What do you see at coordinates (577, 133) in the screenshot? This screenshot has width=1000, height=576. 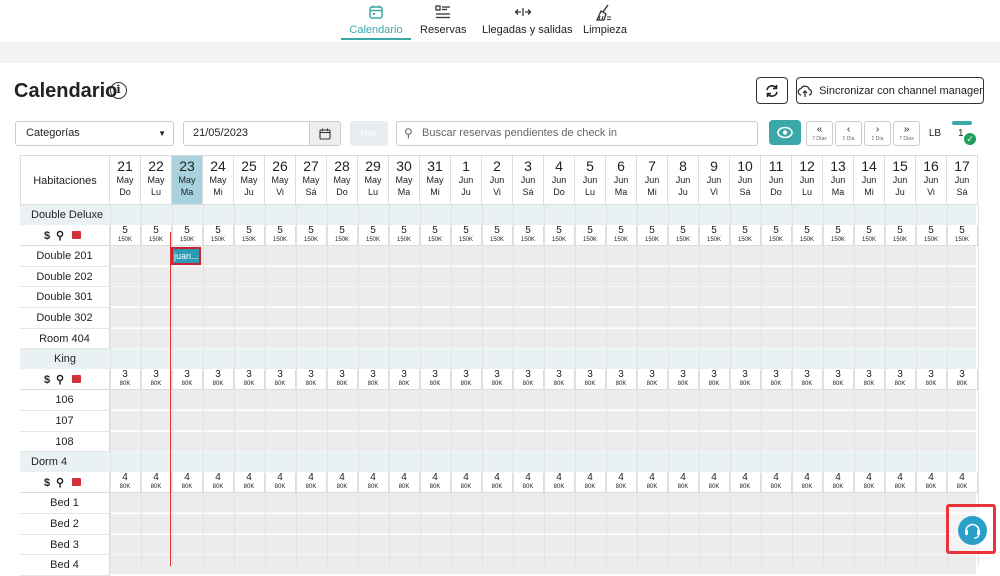 I see `search-input: ⚲ Buscar reservas pendientes de check in` at bounding box center [577, 133].